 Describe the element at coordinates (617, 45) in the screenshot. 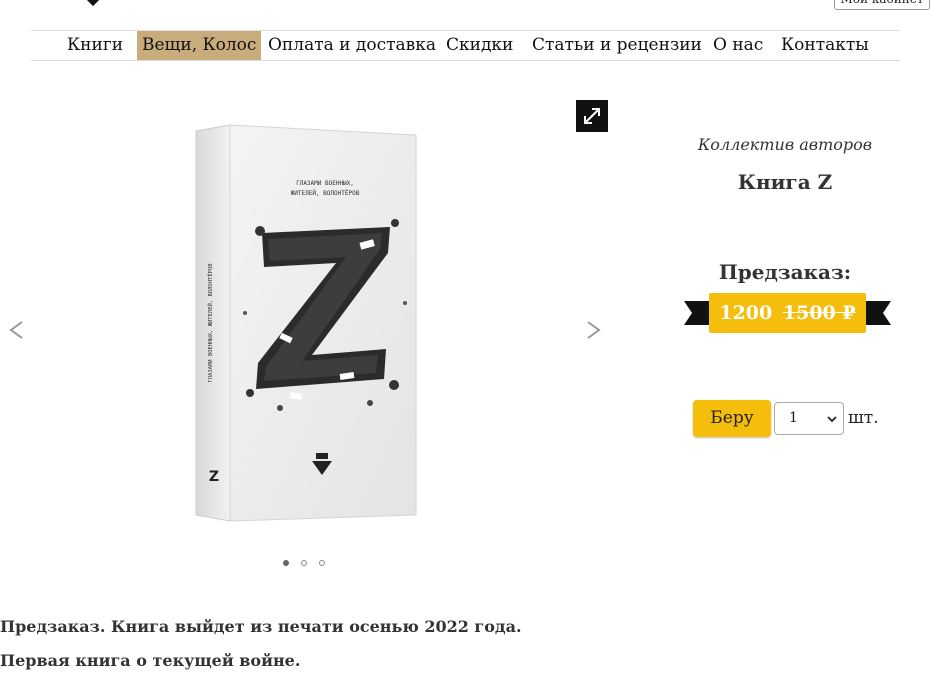

I see `nav-item-articles: Статьи и рецензии` at that location.